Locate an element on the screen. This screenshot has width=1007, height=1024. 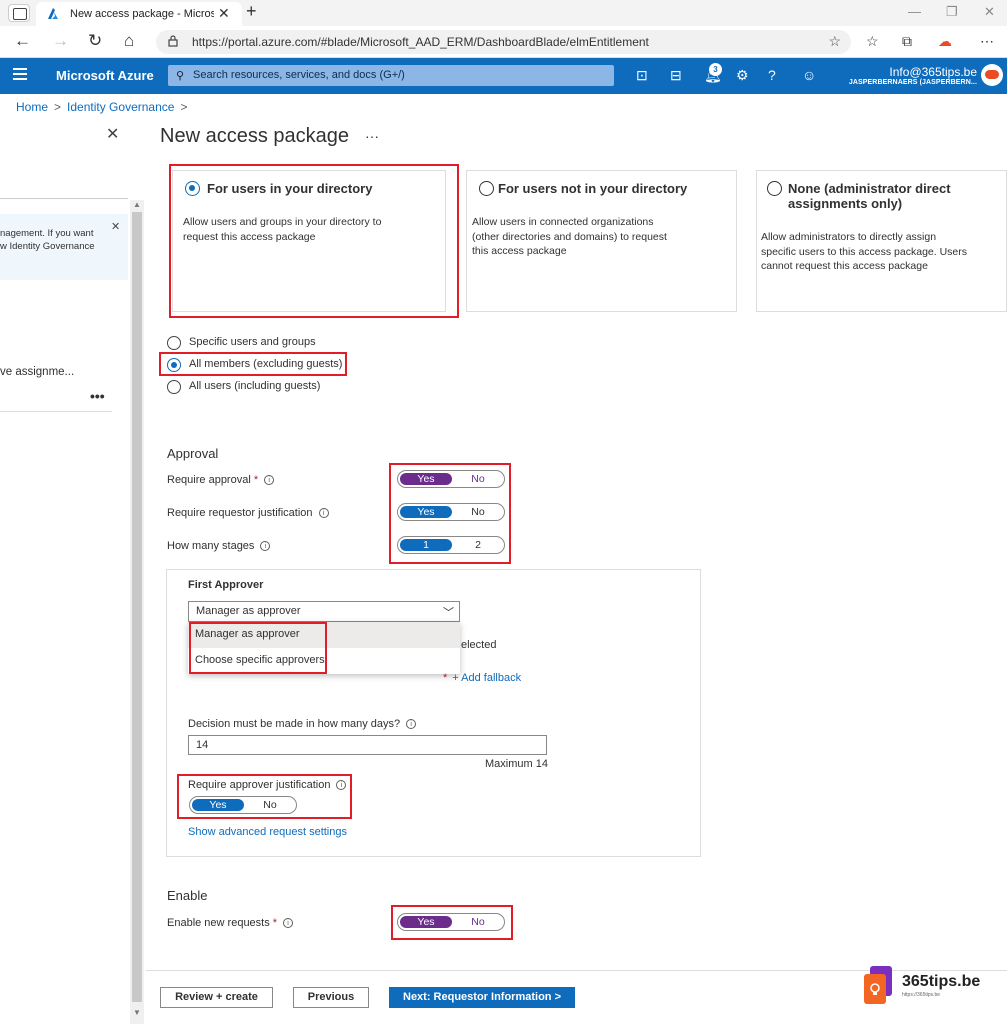
approver-type-dropdown: Manager as approver ﹀ is located at coordinates (324, 611).